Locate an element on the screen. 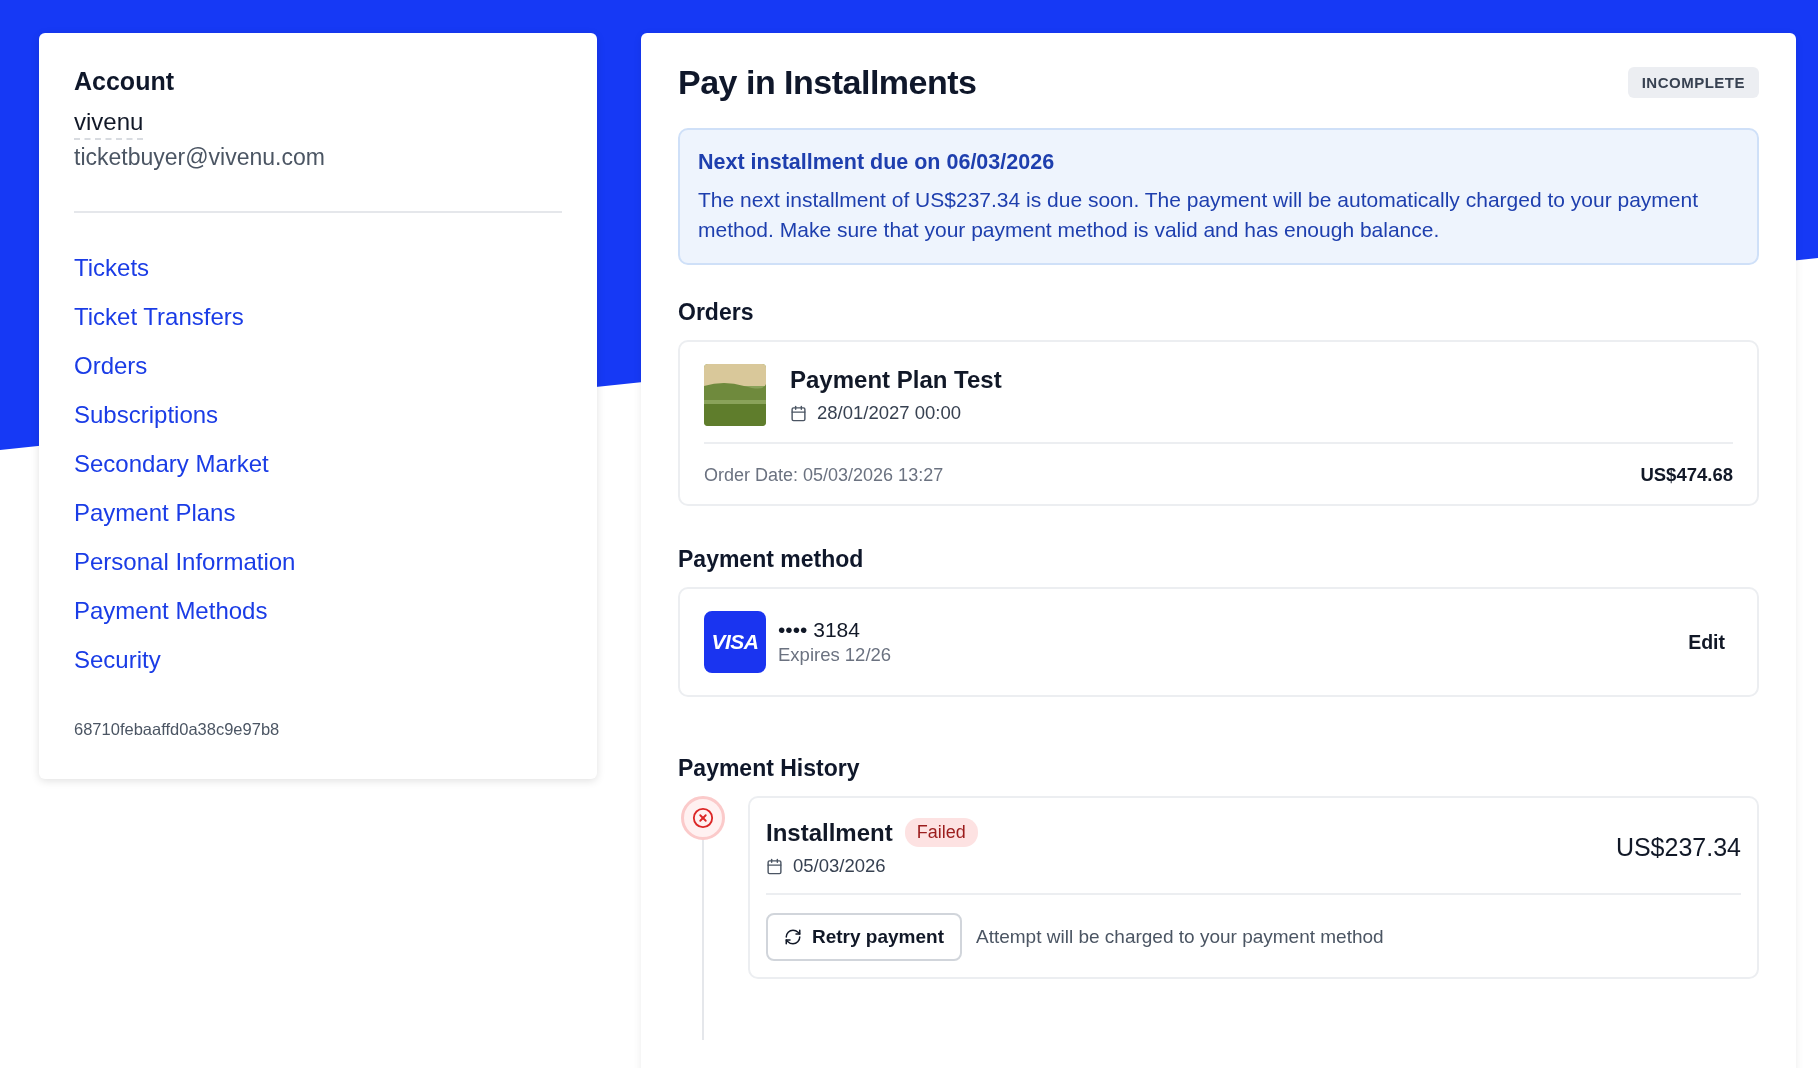  section-heading: Payment method is located at coordinates (771, 559).